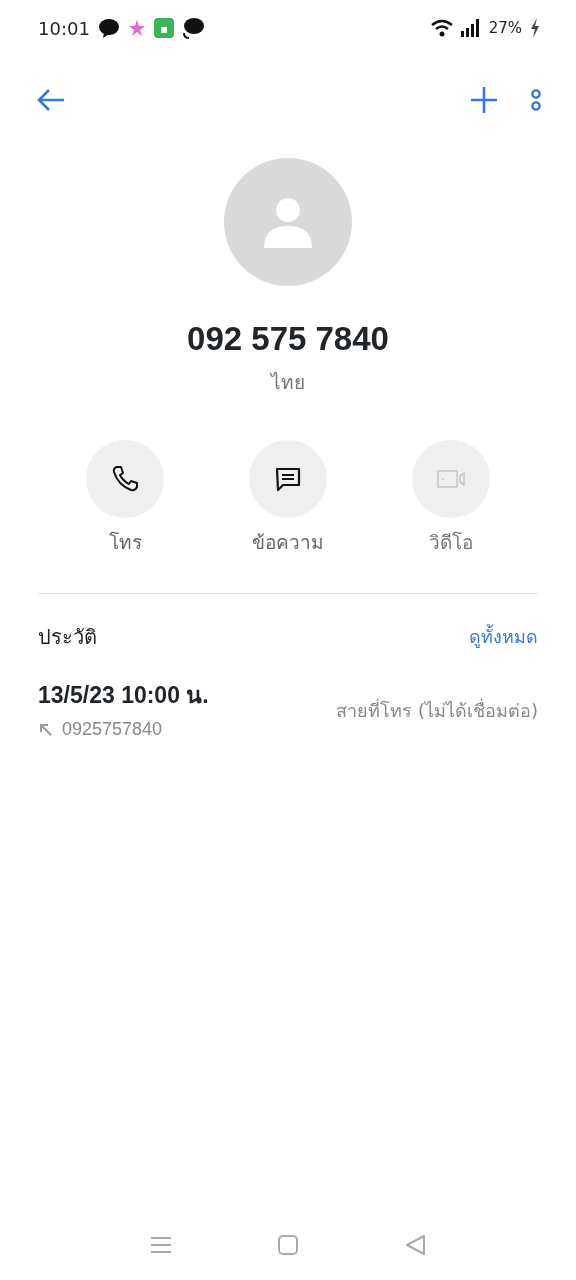 The width and height of the screenshot is (576, 1280). Describe the element at coordinates (161, 1245) in the screenshot. I see `menu-icon` at that location.